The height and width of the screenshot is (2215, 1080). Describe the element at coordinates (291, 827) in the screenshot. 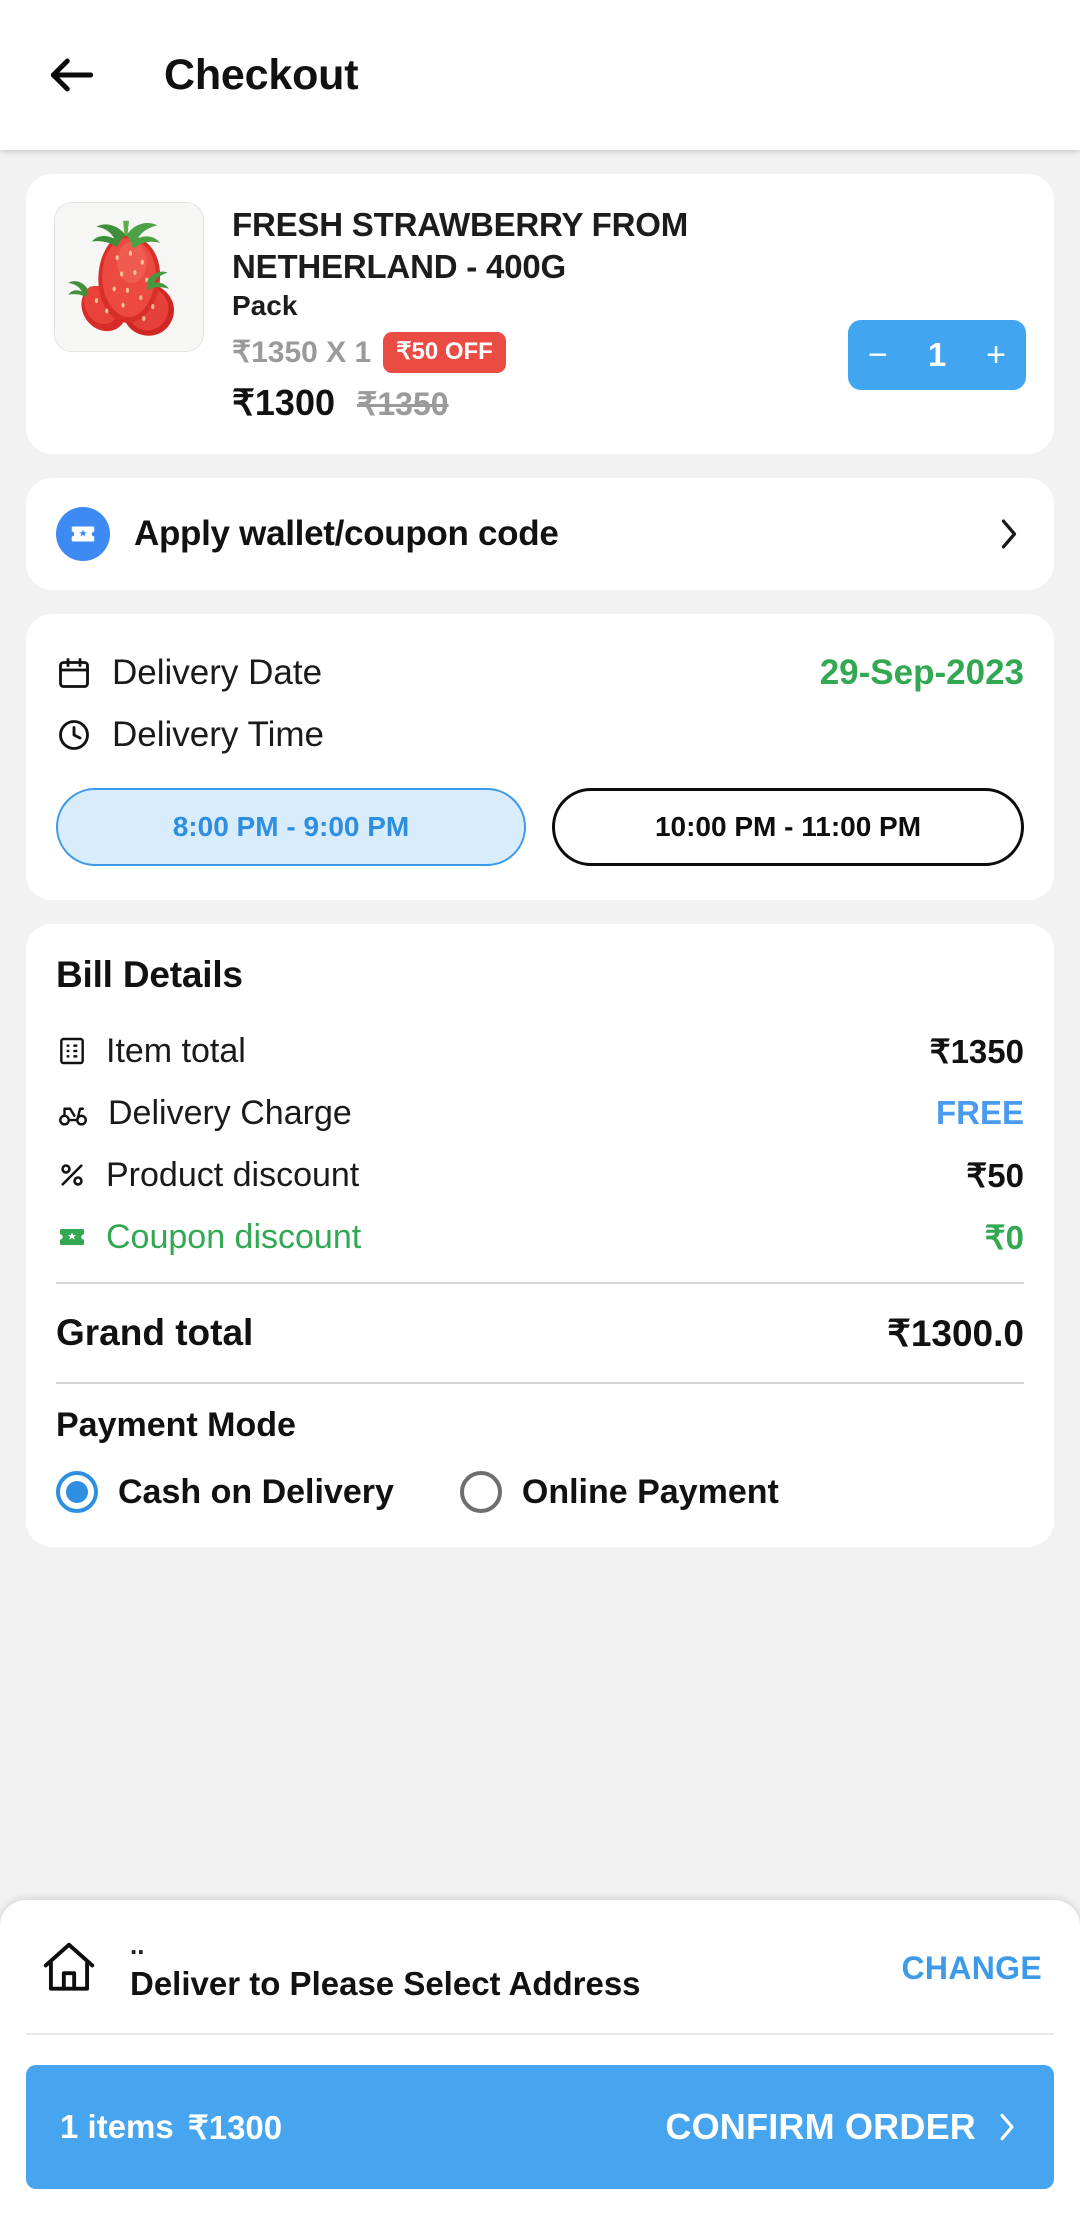

I see `time-slot-option-1: 8:00 PM - 9:00 PM` at that location.